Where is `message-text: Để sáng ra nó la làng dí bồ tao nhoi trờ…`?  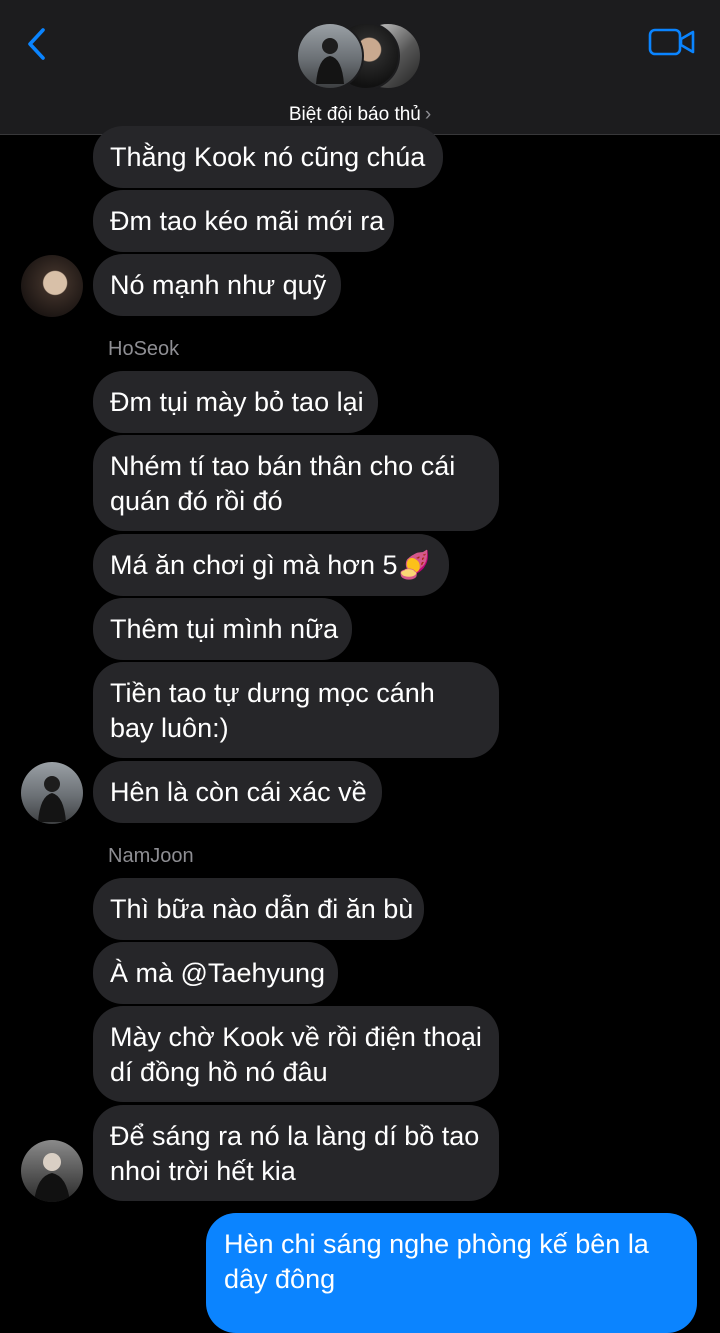
message-text: Để sáng ra nó la làng dí bồ tao nhoi trờ… is located at coordinates (295, 1153).